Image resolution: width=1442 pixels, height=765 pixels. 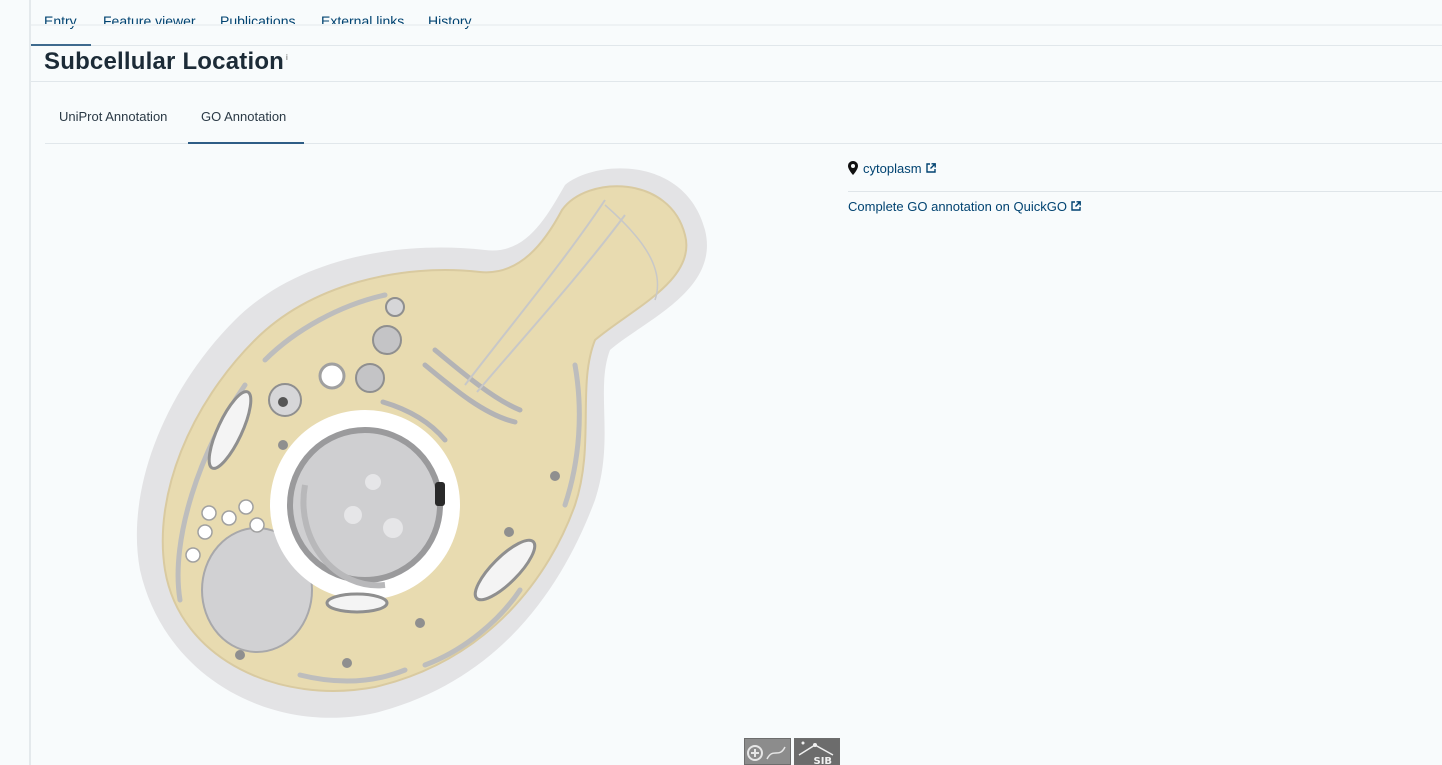 What do you see at coordinates (892, 168) in the screenshot?
I see `location-link-cytoplasm: cytoplasm` at bounding box center [892, 168].